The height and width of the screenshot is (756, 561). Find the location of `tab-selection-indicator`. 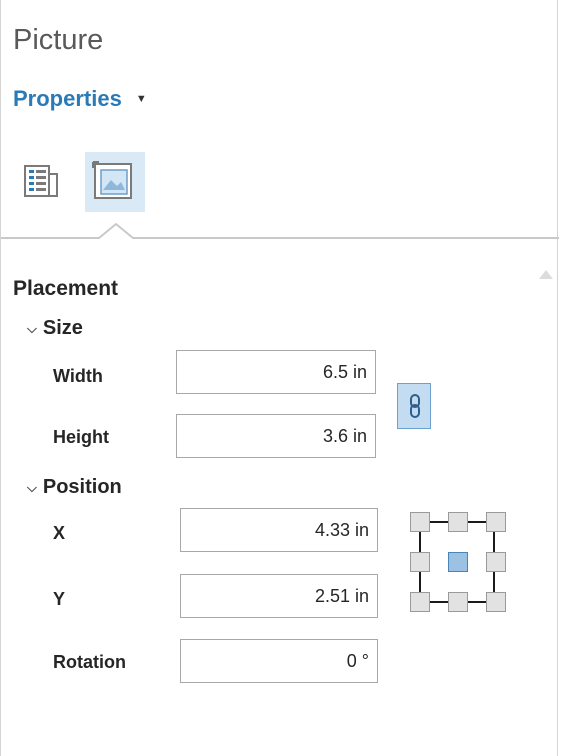

tab-selection-indicator is located at coordinates (280, 230).